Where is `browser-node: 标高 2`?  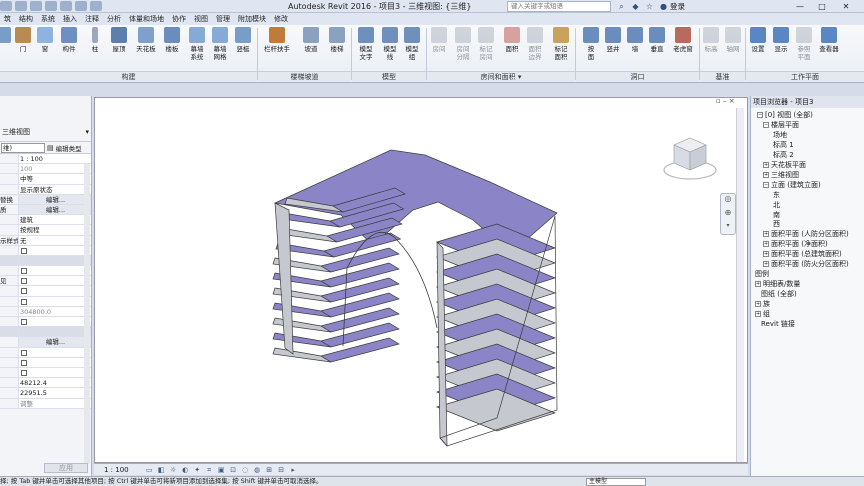 browser-node: 标高 2 is located at coordinates (783, 155).